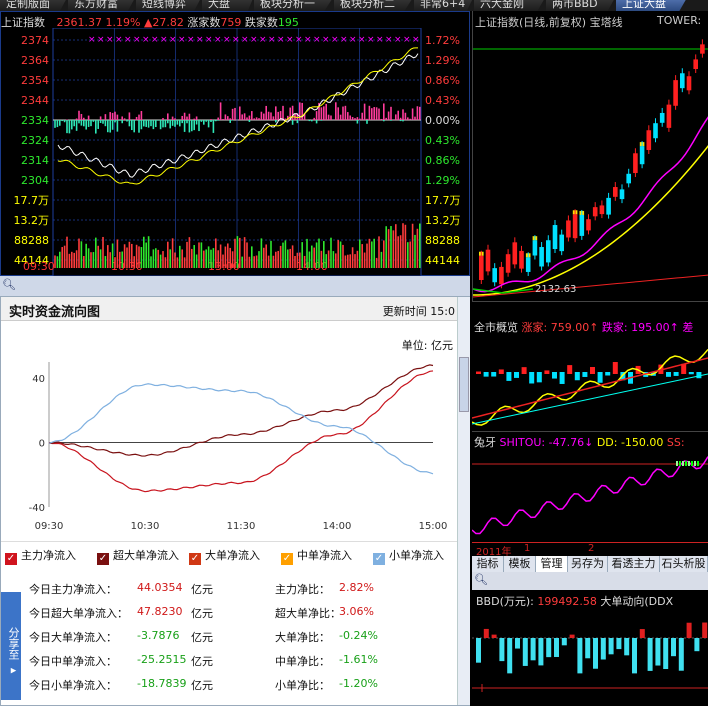 The image size is (708, 706). What do you see at coordinates (13, 644) in the screenshot?
I see `share-label: 分享至` at bounding box center [13, 644].